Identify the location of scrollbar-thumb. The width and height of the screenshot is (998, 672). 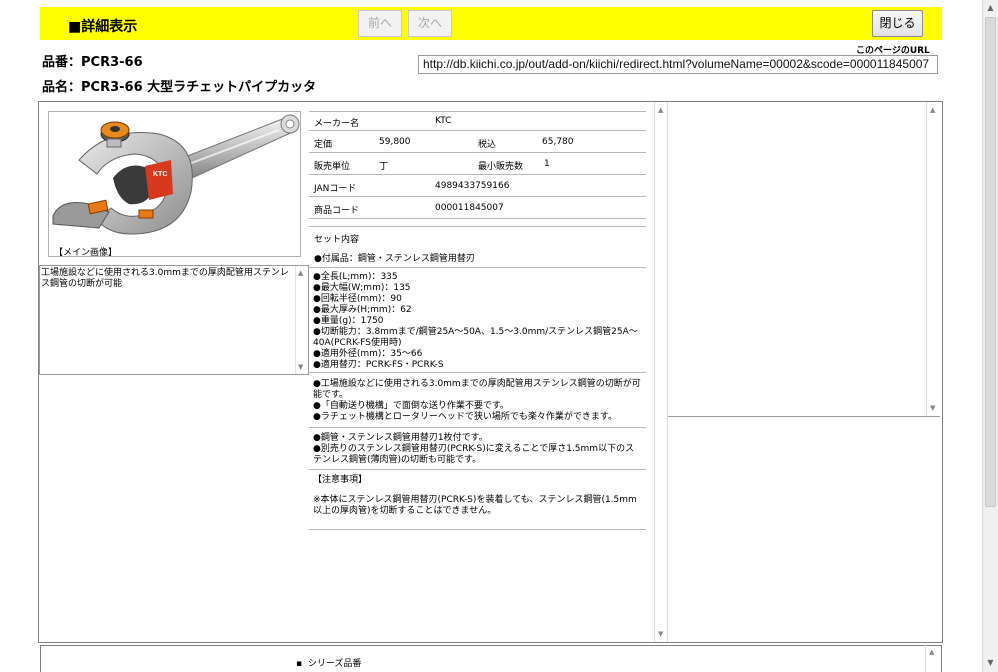
(990, 262).